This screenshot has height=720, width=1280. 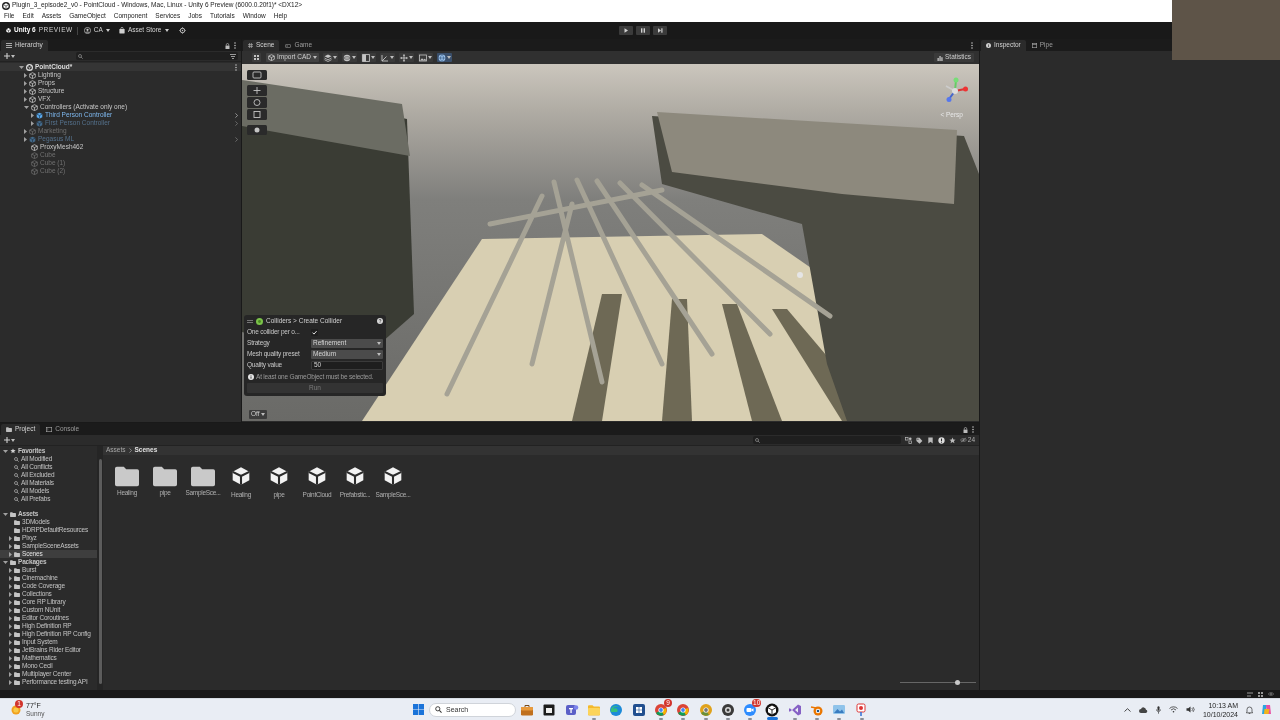 What do you see at coordinates (1158, 709) in the screenshot?
I see `microphone-icon` at bounding box center [1158, 709].